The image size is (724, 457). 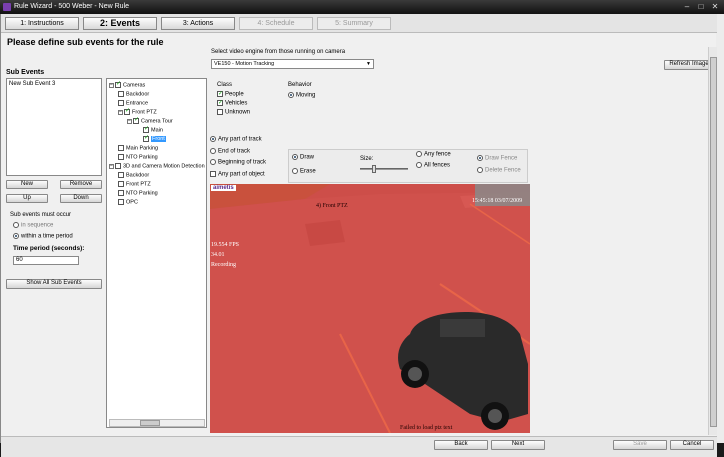 What do you see at coordinates (225, 245) in the screenshot?
I see `fps-overlay: 19.554 FPS` at bounding box center [225, 245].